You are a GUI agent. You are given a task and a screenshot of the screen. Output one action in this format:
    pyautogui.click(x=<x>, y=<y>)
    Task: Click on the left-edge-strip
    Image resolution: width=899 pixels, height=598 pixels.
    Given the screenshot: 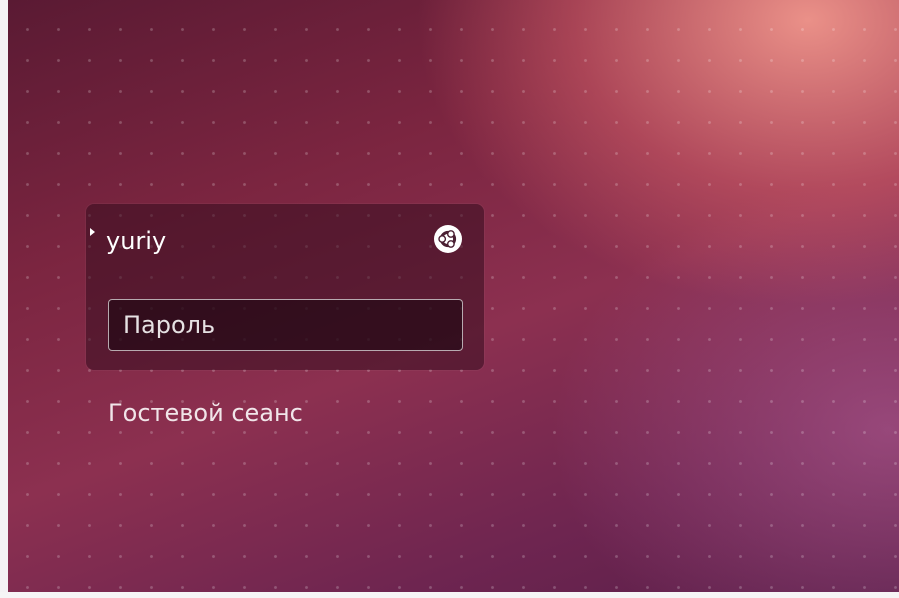 What is the action you would take?
    pyautogui.click(x=4, y=299)
    